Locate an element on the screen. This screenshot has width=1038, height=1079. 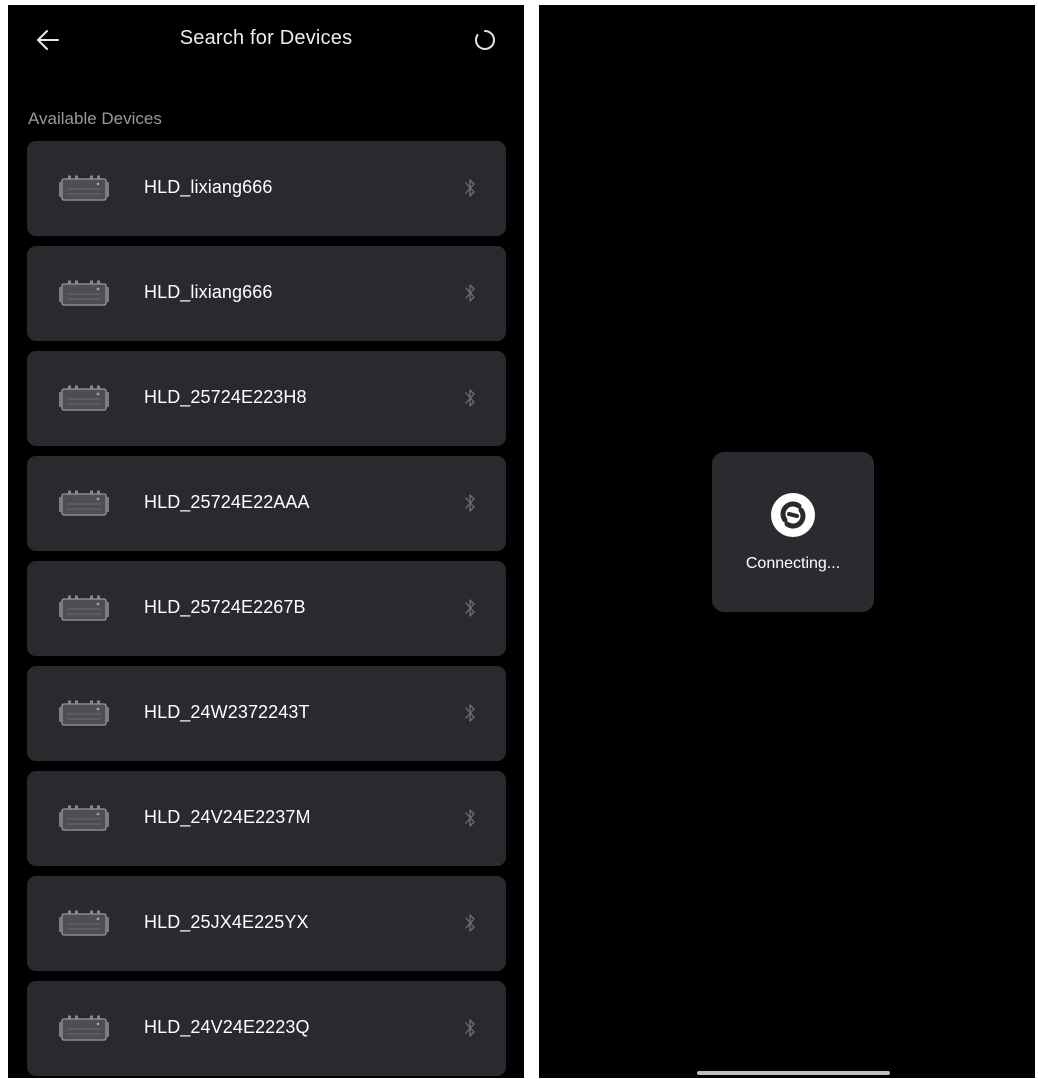
header-bar: Search for Devices is located at coordinates (266, 41).